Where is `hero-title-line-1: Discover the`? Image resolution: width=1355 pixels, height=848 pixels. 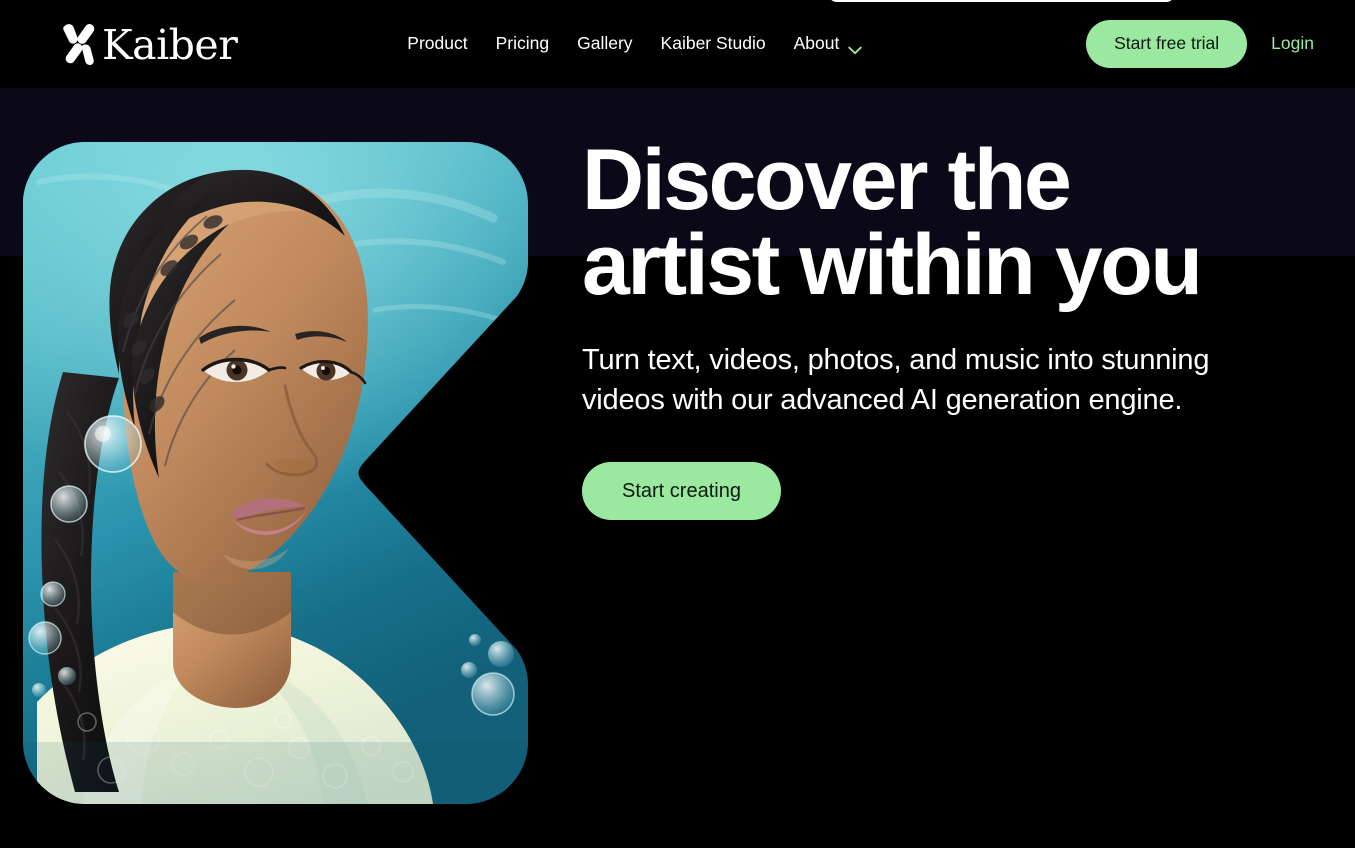 hero-title-line-1: Discover the is located at coordinates (827, 180).